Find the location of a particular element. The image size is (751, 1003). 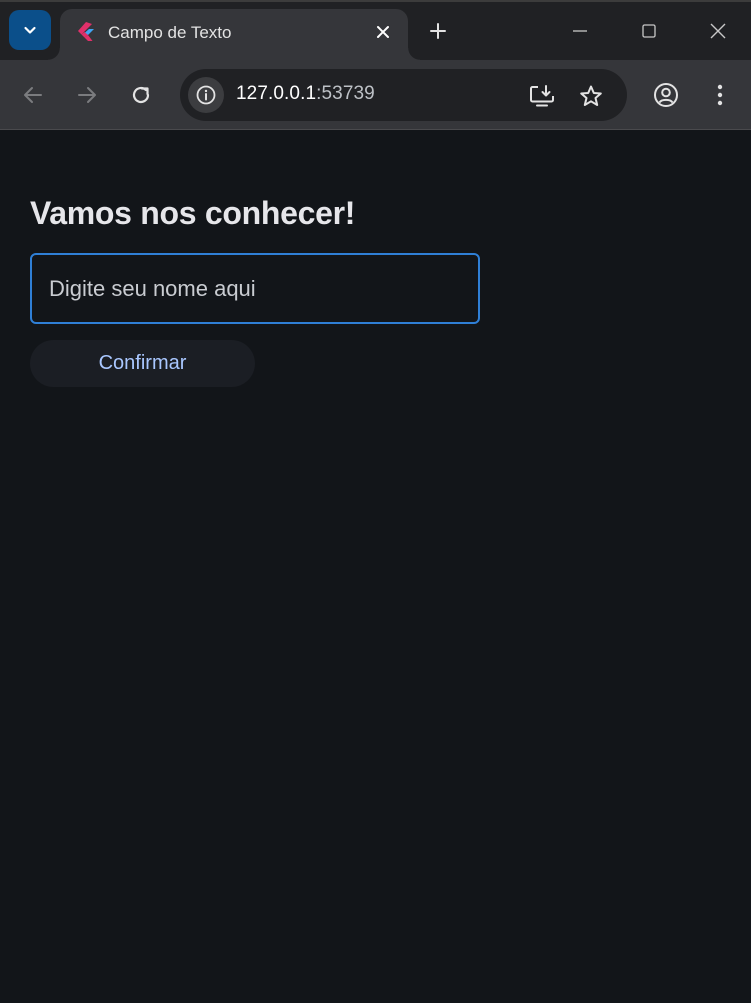

maximize-button is located at coordinates (649, 31).